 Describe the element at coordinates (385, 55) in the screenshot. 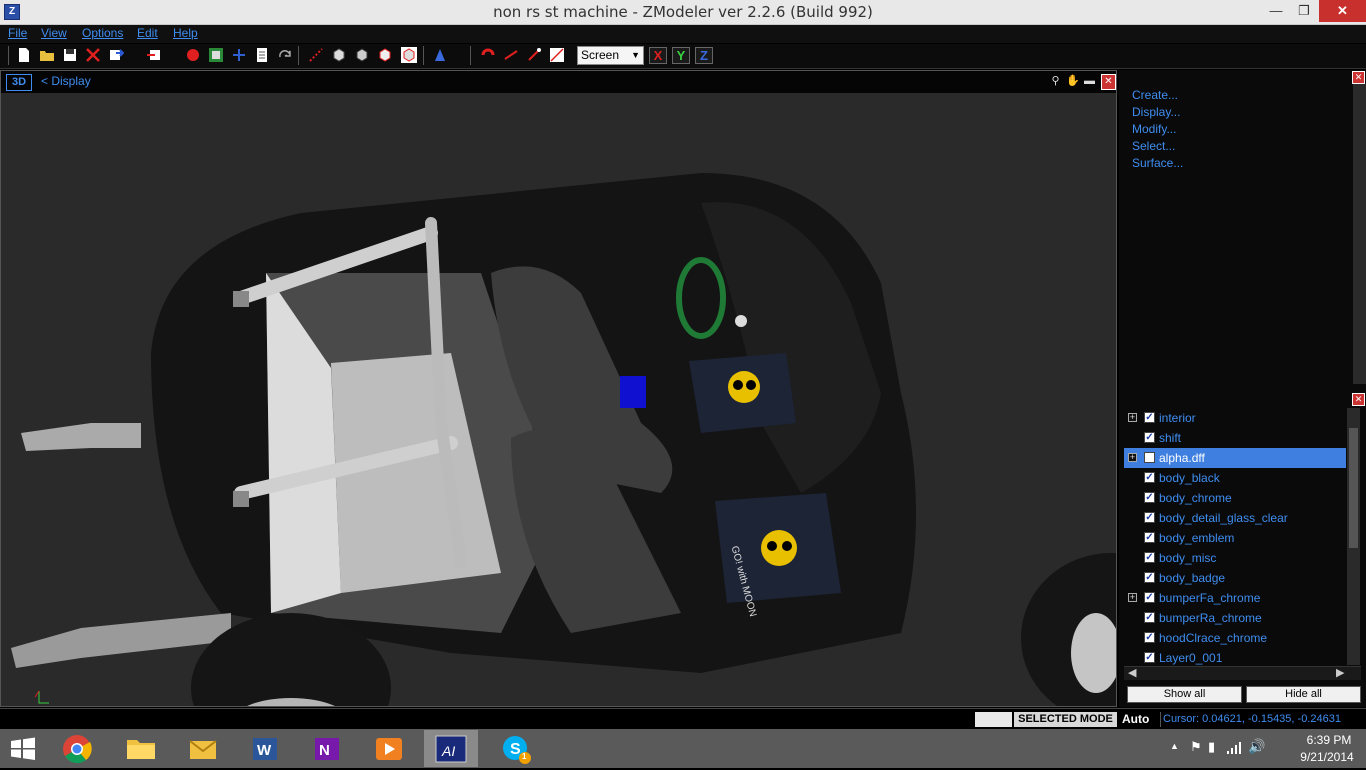

I see `cube-select-icon` at that location.